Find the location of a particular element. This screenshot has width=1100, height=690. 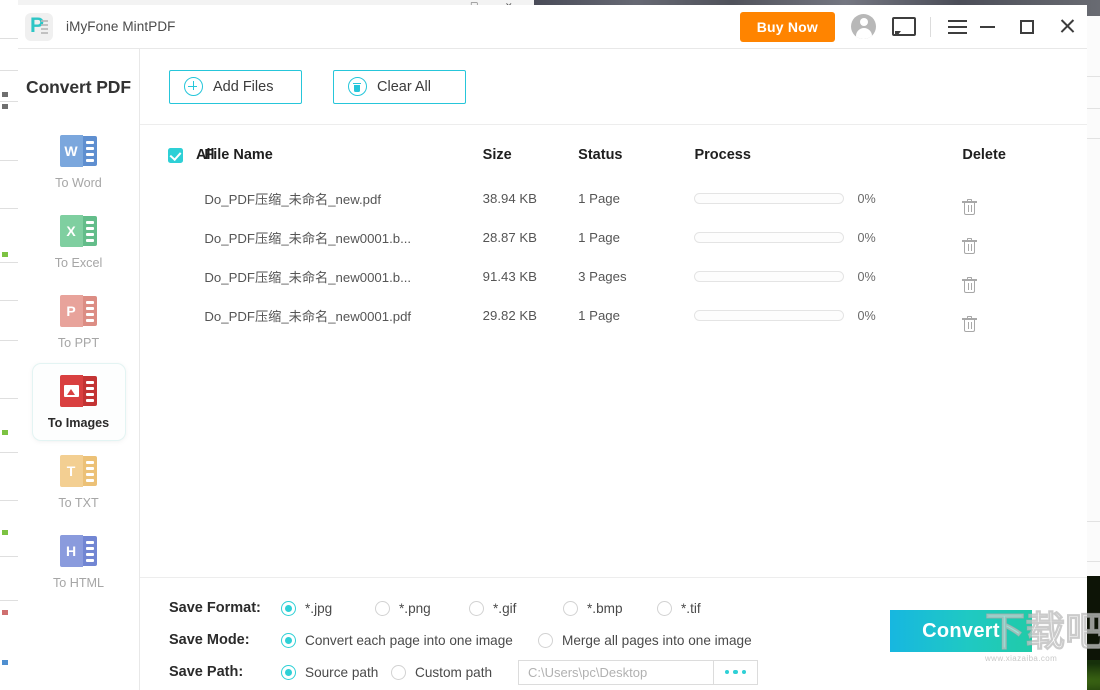

cell-file-name: Do_PDF压缩_未命名_new0001.pdf is located at coordinates (308, 316).